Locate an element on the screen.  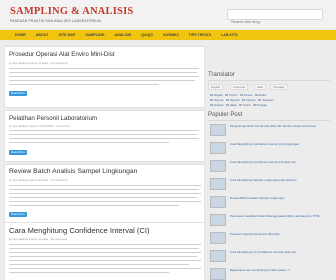
nav-item-site-map: SITE MAP is located at coordinates (67, 35).